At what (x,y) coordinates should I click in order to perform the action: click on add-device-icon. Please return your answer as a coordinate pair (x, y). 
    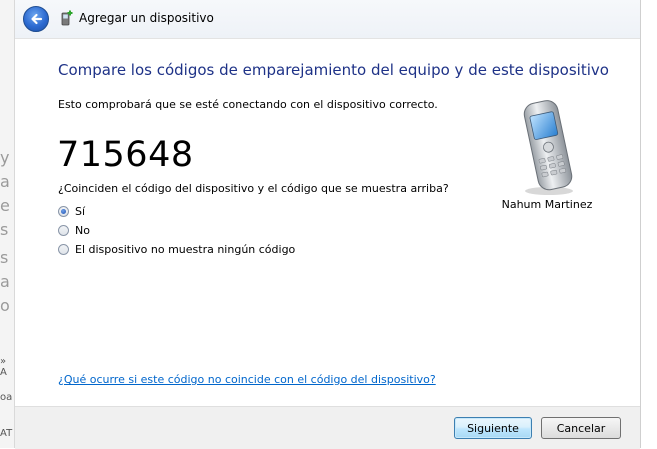
    Looking at the image, I should click on (67, 18).